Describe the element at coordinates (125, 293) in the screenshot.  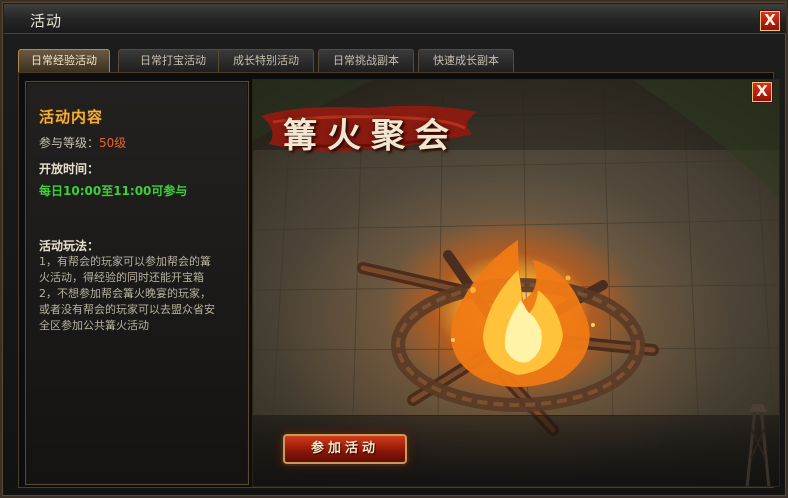
I see `gameplay-line: 2，不想参加帮会篝火晚宴的玩家，` at that location.